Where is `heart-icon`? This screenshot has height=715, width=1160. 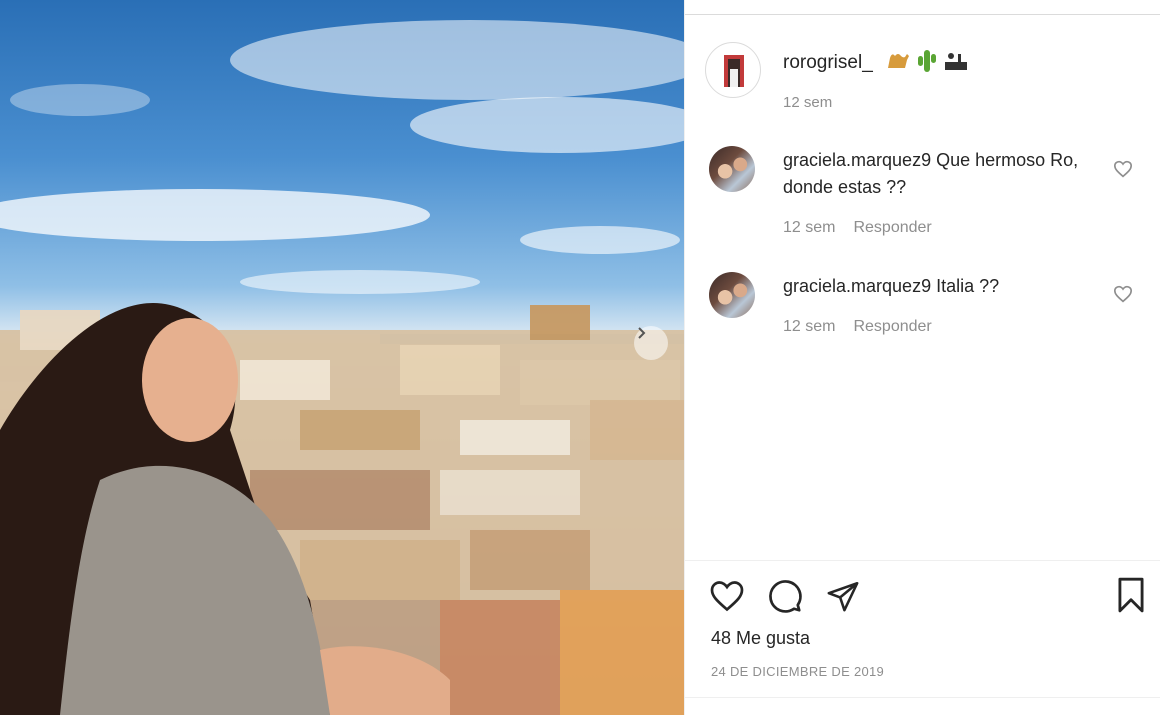 heart-icon is located at coordinates (727, 596).